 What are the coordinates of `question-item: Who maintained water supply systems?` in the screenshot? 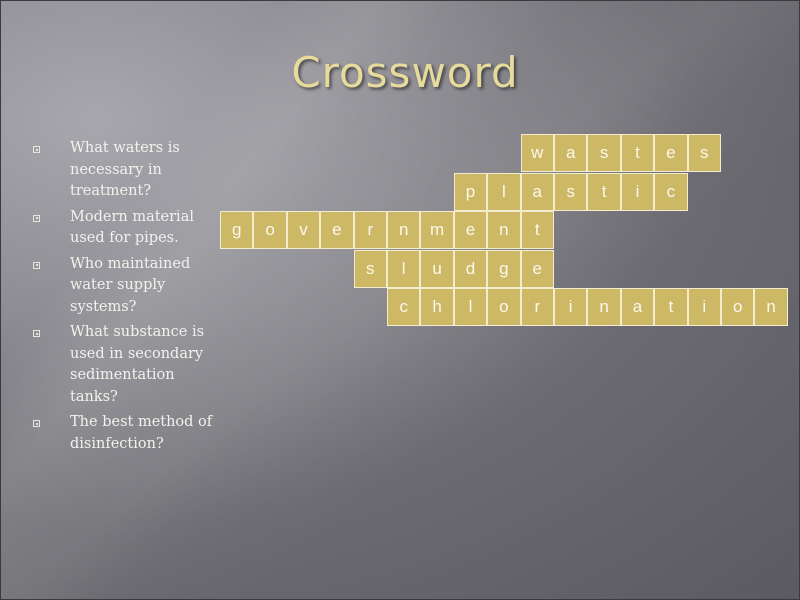 It's located at (125, 286).